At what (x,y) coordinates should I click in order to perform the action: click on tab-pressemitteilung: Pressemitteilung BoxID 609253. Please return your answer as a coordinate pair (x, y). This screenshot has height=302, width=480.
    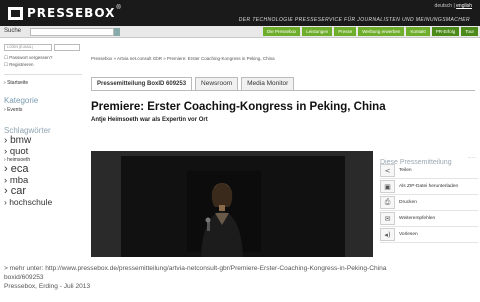
    Looking at the image, I should click on (142, 83).